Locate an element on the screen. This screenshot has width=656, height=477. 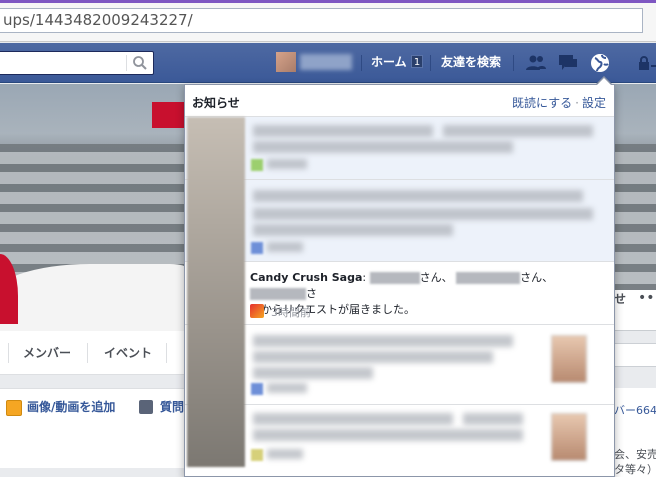
user-avatar is located at coordinates (286, 62).